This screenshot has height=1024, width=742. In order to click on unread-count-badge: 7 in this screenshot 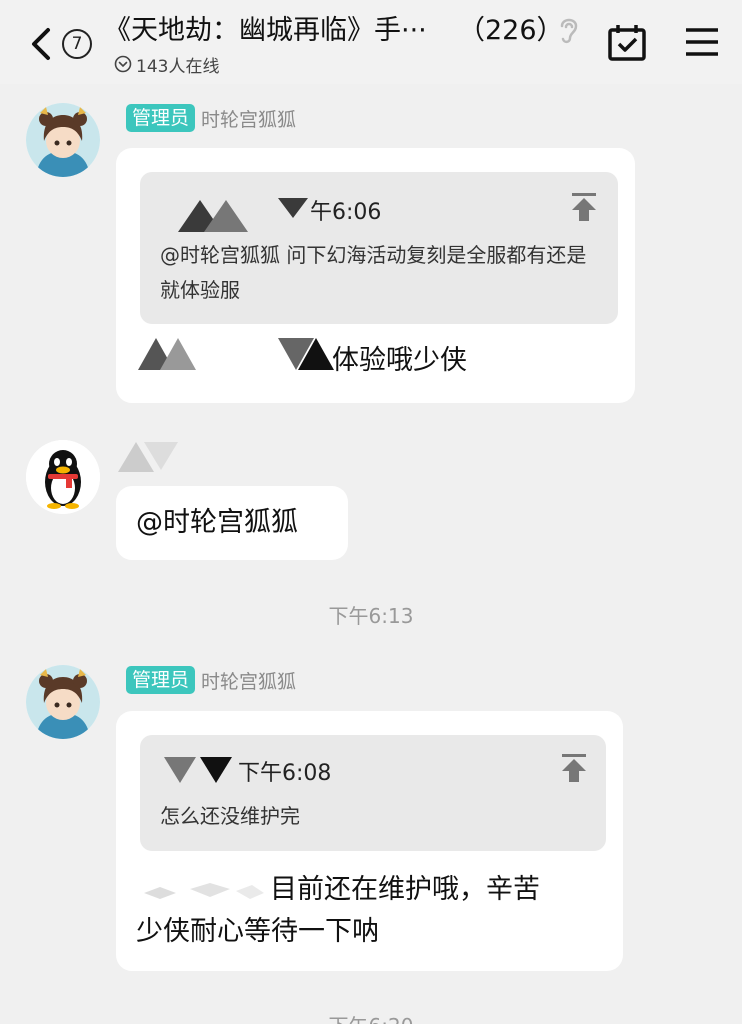, I will do `click(77, 44)`.